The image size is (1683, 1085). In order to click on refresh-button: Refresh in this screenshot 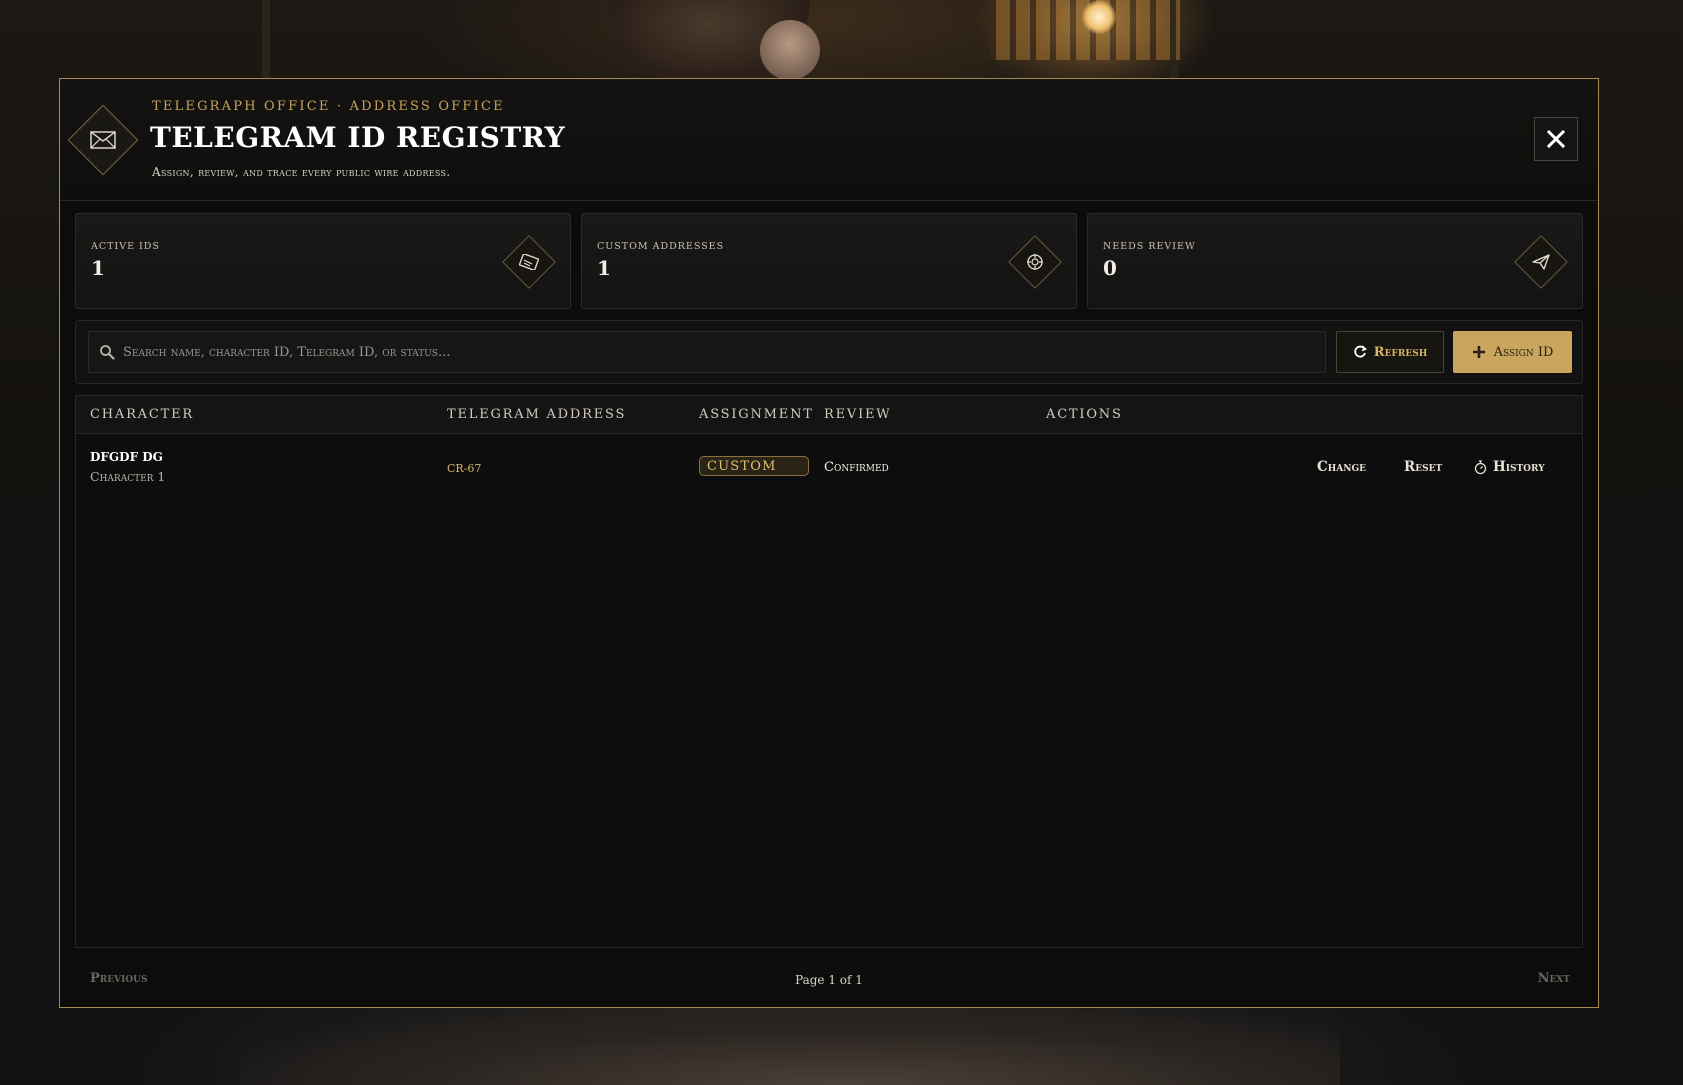, I will do `click(1390, 352)`.